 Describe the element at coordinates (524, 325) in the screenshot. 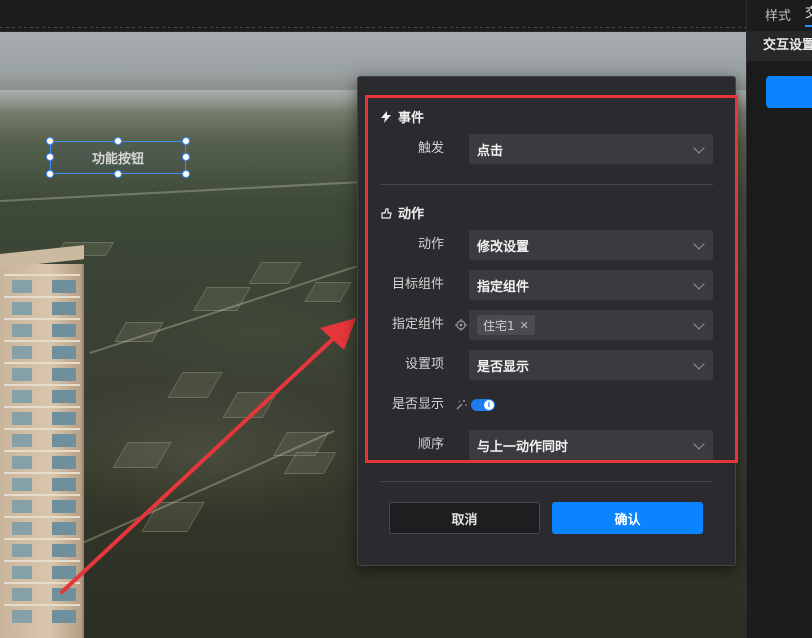

I see `tag-close-icon: ✕` at that location.